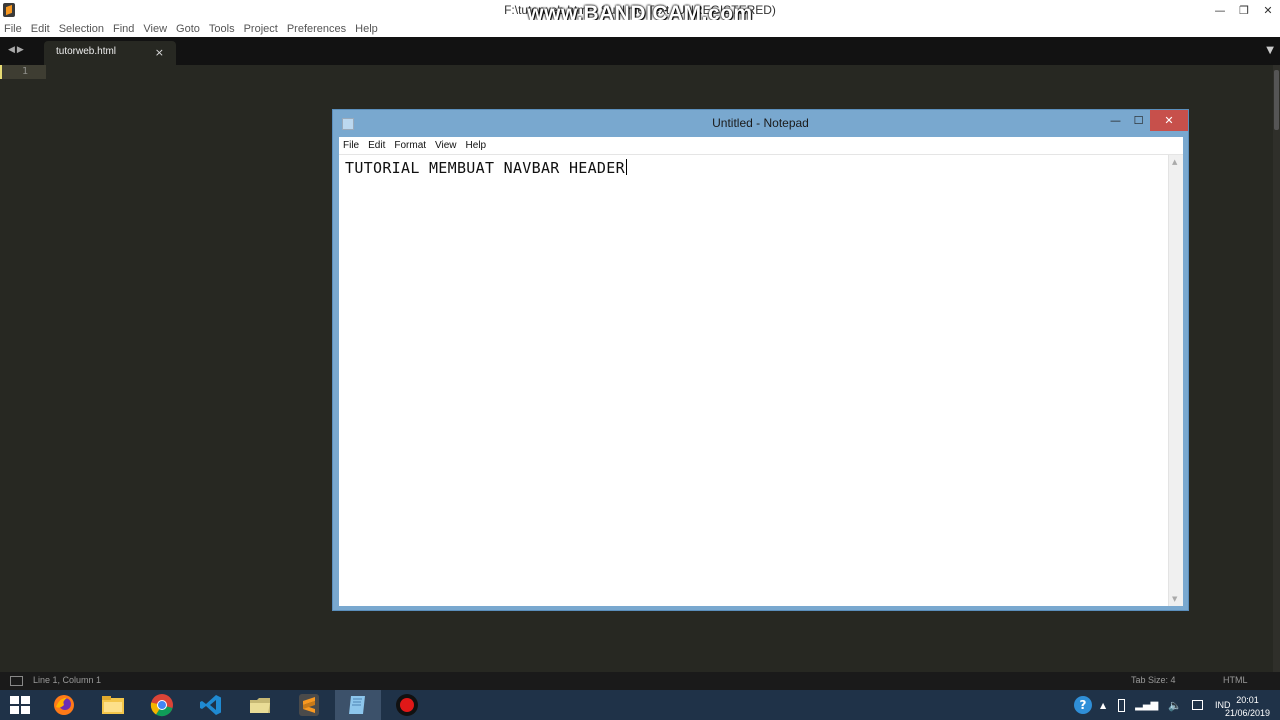 This screenshot has height=720, width=1280. Describe the element at coordinates (407, 705) in the screenshot. I see `bandicam-record-icon` at that location.